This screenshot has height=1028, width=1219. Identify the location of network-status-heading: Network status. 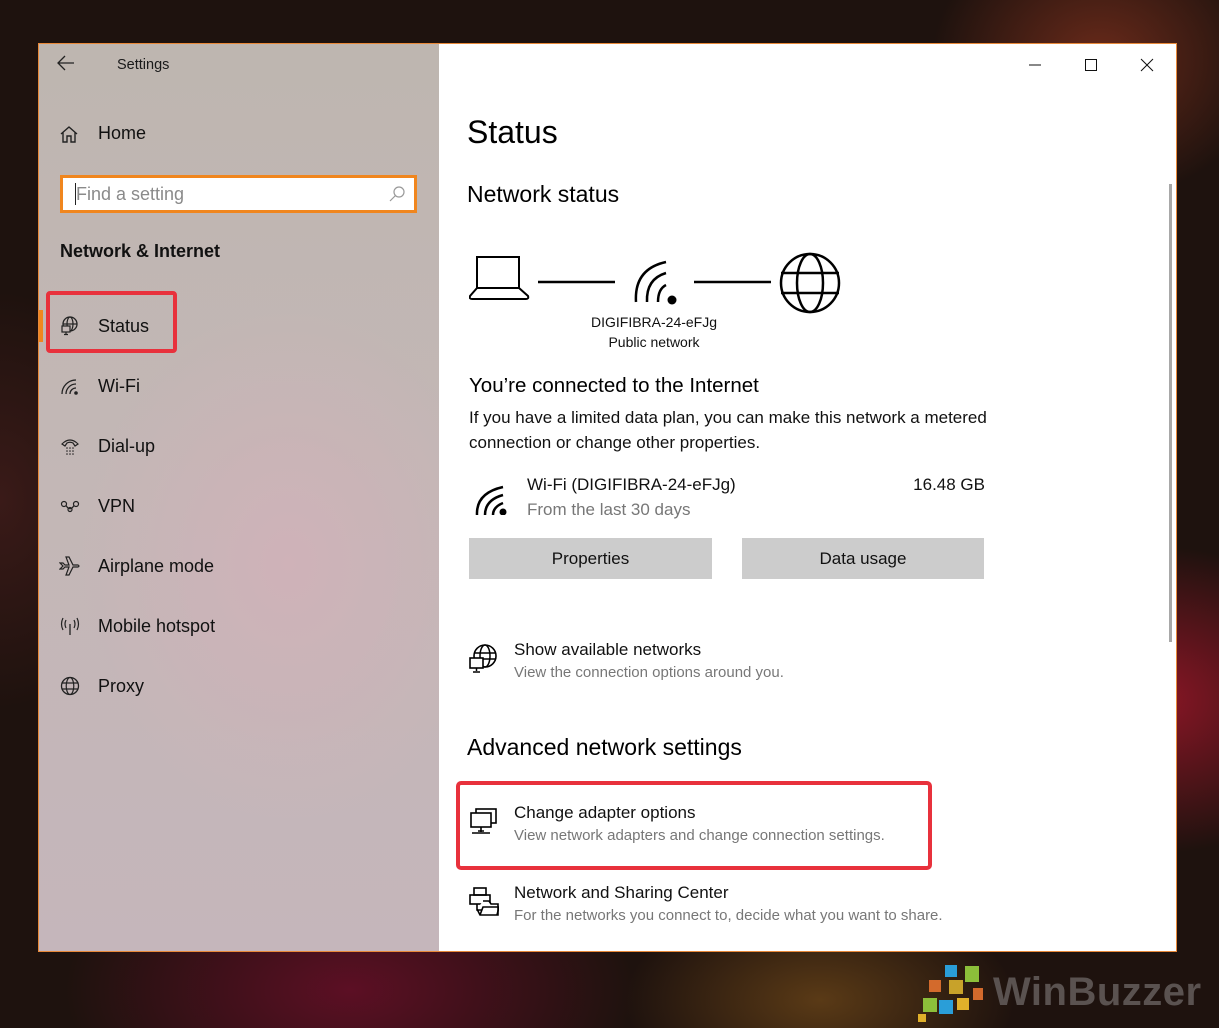
(543, 194).